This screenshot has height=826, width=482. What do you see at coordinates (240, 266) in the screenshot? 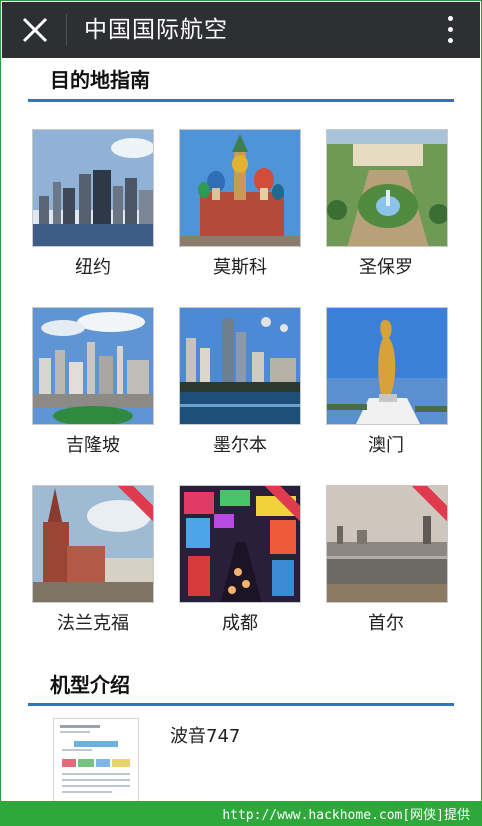
I see `destination-label: 莫斯科` at bounding box center [240, 266].